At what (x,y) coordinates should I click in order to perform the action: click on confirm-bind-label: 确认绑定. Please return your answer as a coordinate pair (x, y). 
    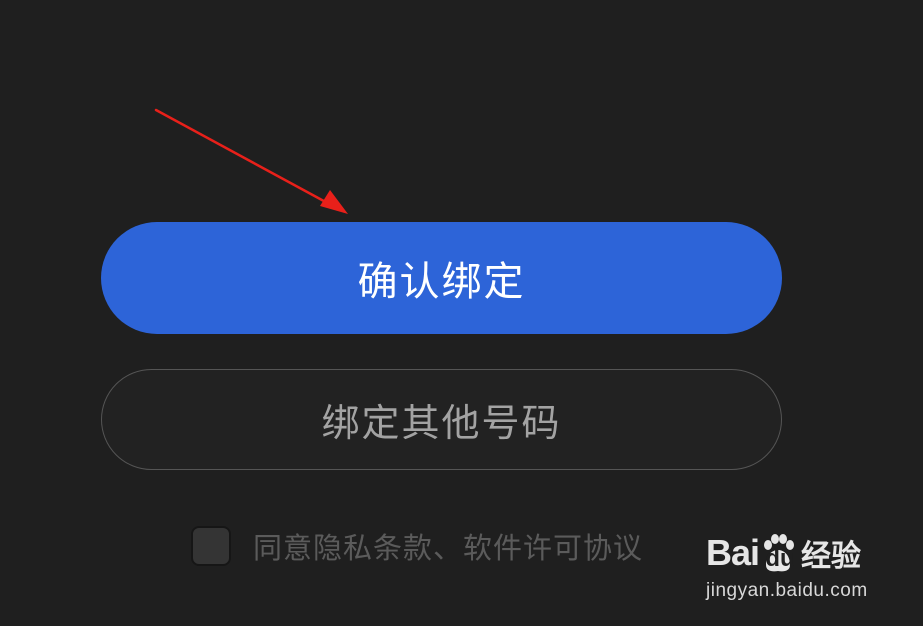
    Looking at the image, I should click on (441, 282).